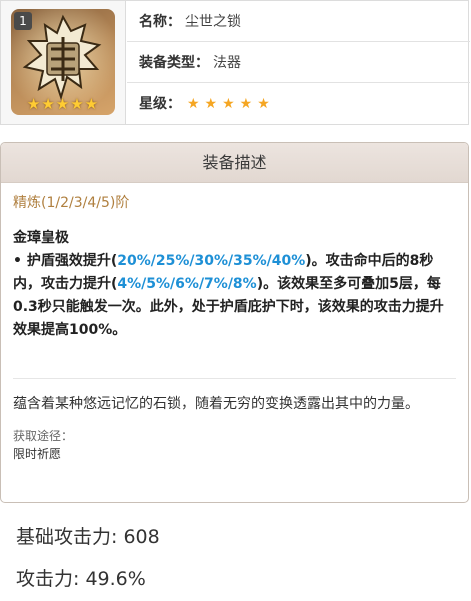 This screenshot has height=601, width=471. I want to click on base-attack-stat: 基础攻击力: 608, so click(88, 537).